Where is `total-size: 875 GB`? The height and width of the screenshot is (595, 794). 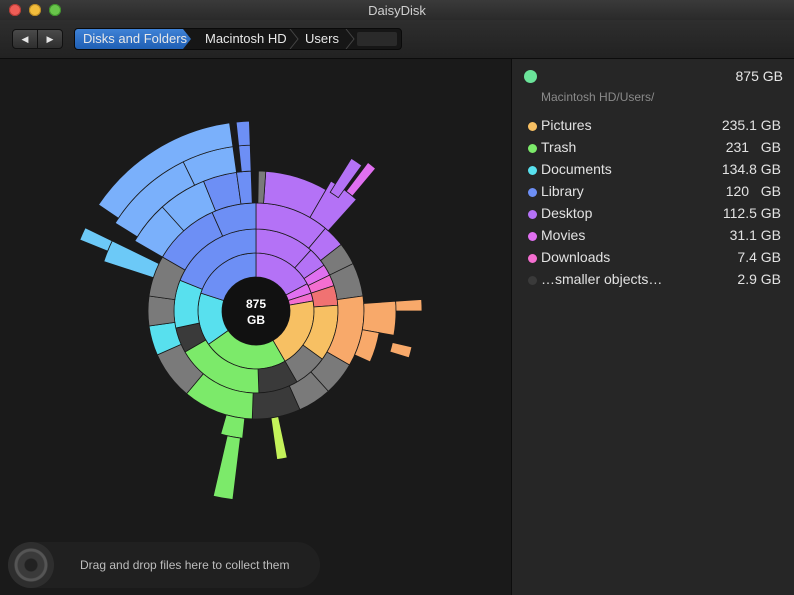
total-size: 875 GB is located at coordinates (759, 76).